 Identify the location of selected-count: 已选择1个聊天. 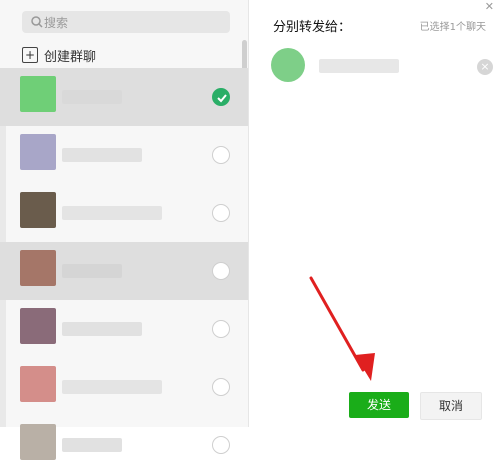
(452, 27).